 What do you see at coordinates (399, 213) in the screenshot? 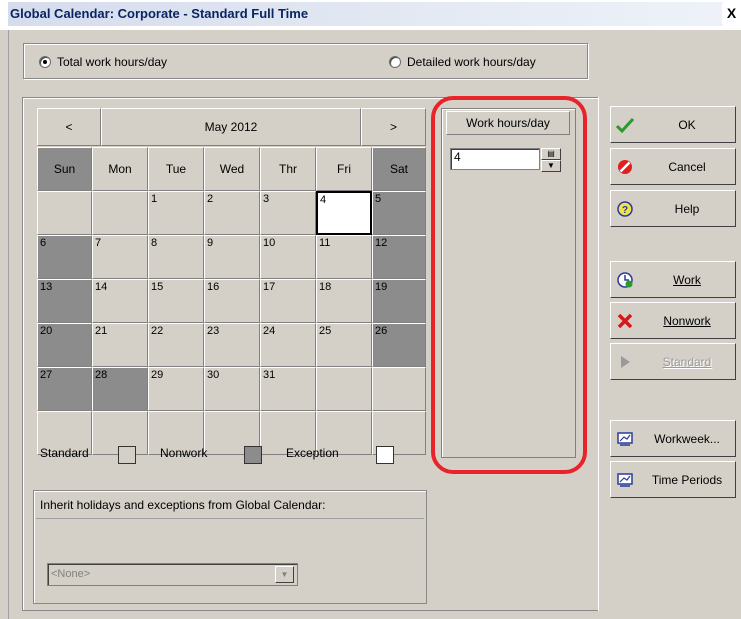
I see `calendar-day-5: 5` at bounding box center [399, 213].